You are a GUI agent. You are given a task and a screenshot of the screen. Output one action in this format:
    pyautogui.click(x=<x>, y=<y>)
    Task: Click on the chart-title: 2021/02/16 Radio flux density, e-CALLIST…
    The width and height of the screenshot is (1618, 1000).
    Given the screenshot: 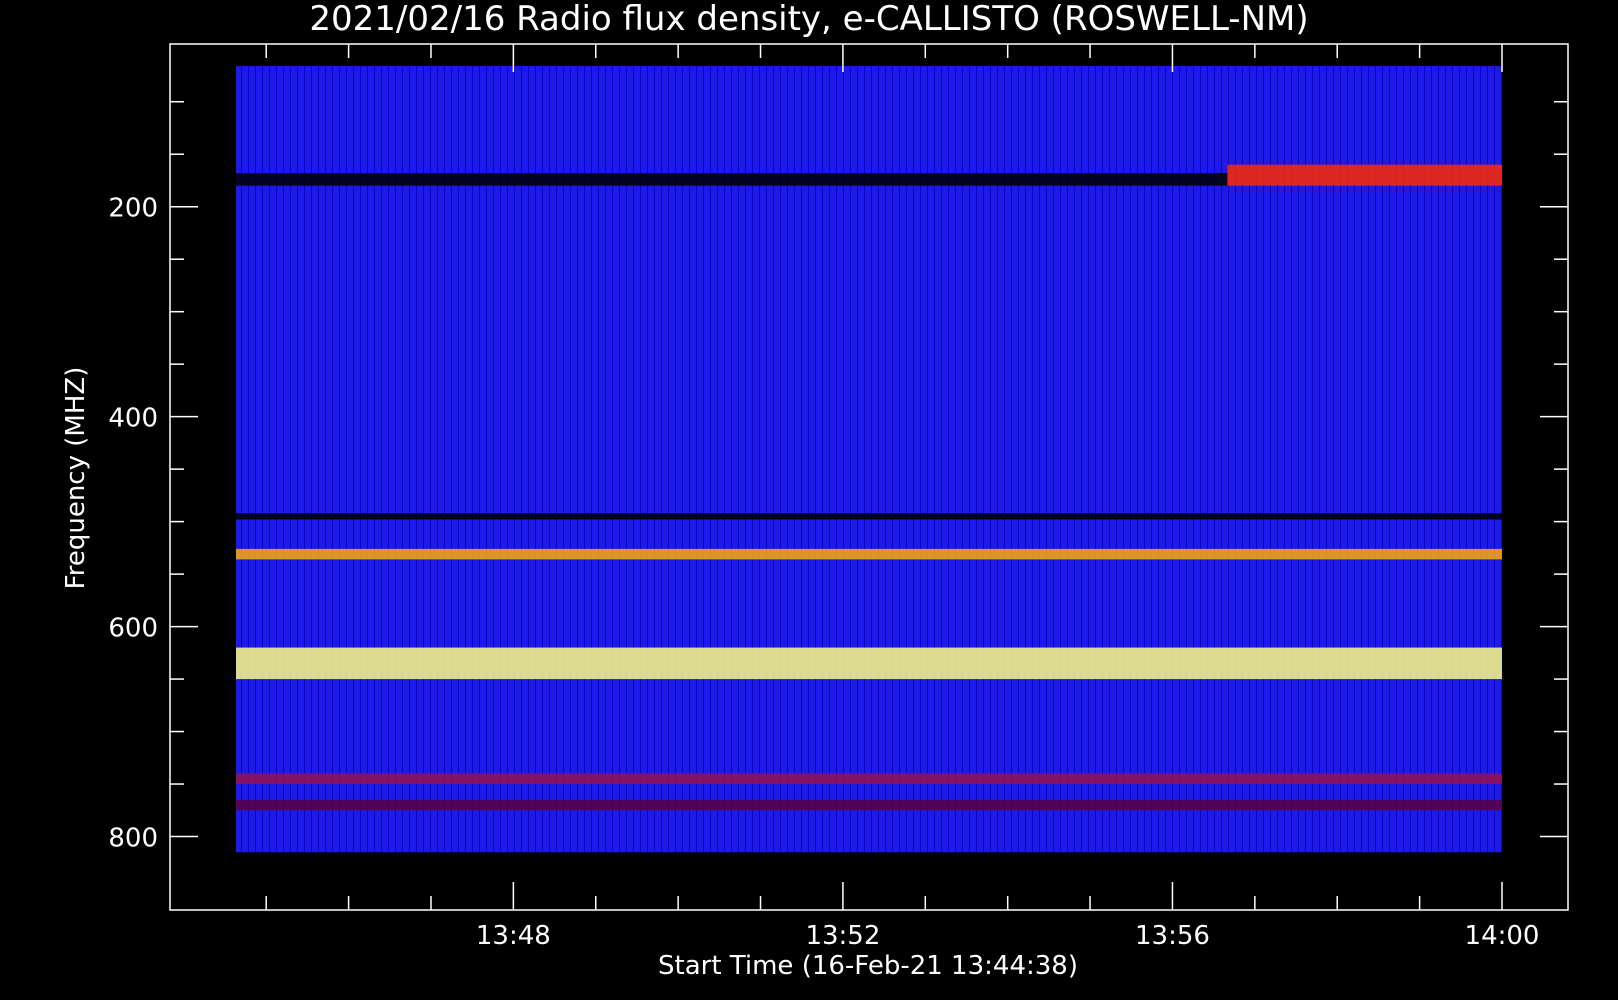 What is the action you would take?
    pyautogui.click(x=808, y=19)
    